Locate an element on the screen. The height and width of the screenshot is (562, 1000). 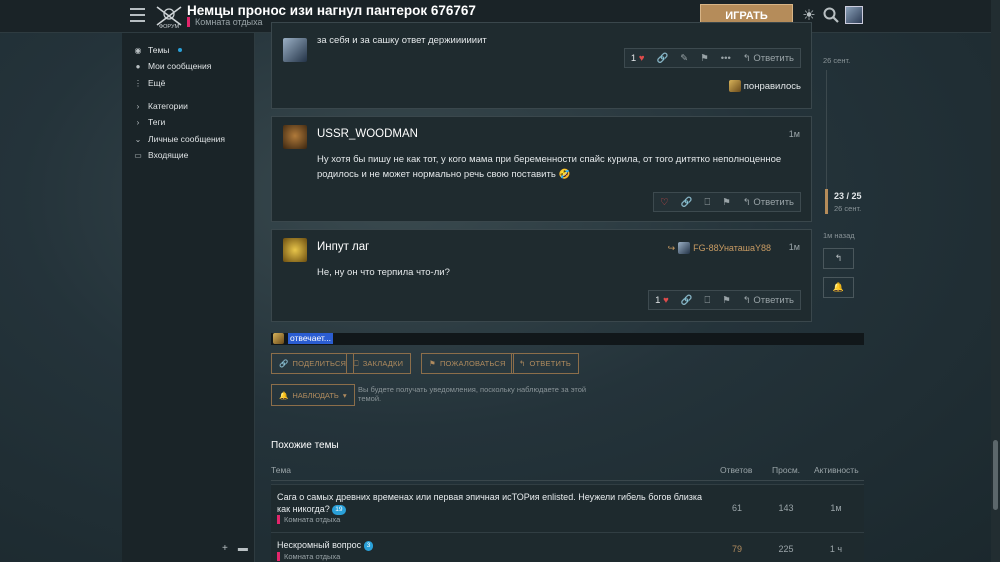
post-username: USSR_WOODMAN is located at coordinates (367, 134).